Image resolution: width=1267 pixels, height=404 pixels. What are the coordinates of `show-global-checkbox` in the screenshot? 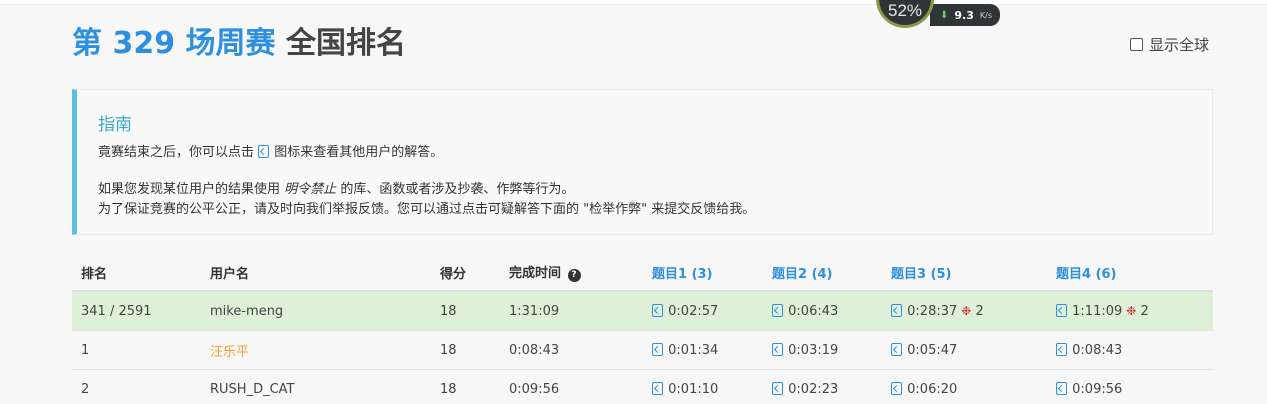 It's located at (1136, 44).